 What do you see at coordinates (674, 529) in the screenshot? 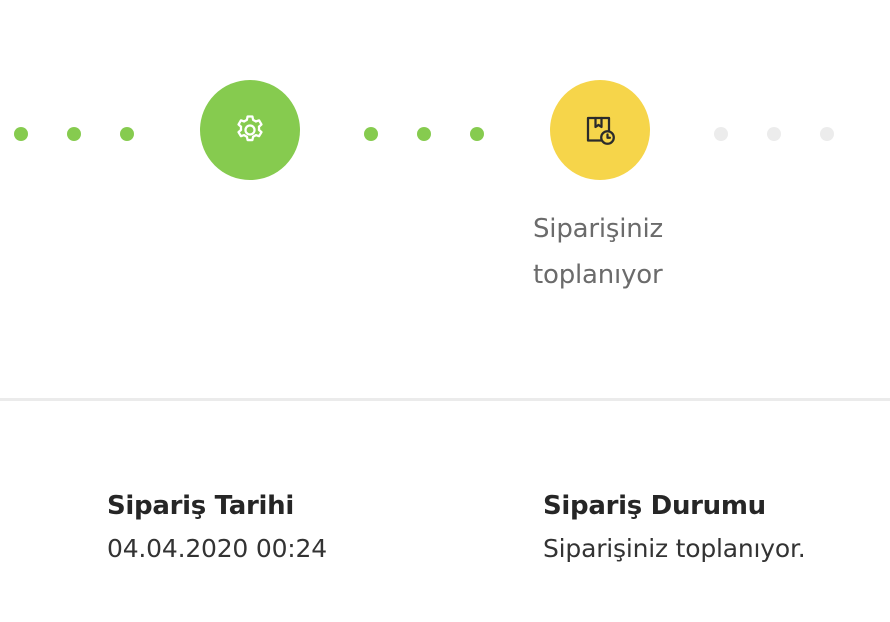
I see `order-status-block: Sipariş Durumu Siparişiniz toplanıyor.` at bounding box center [674, 529].